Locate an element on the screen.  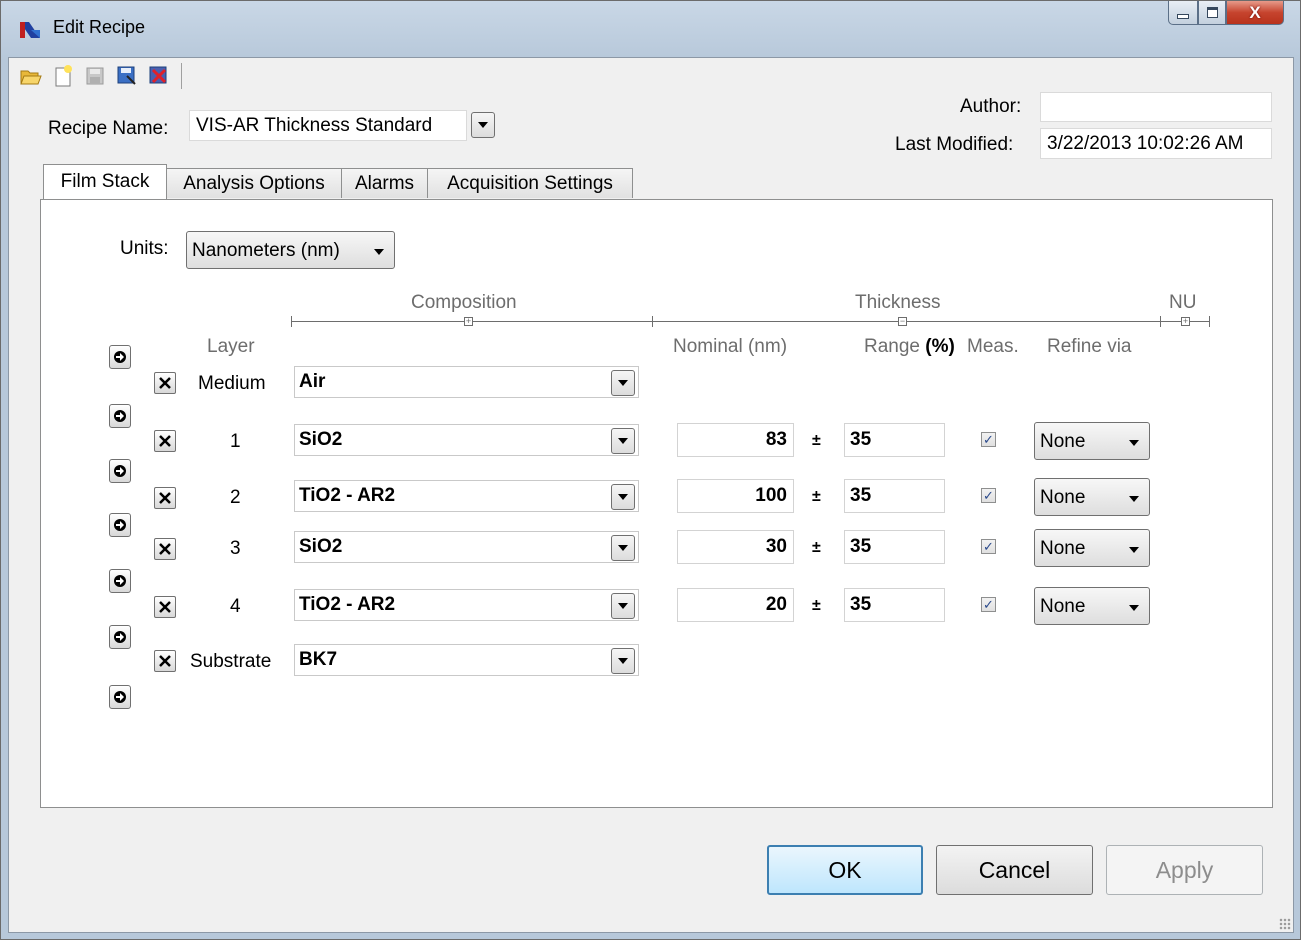
composition-header: Composition is located at coordinates (464, 302).